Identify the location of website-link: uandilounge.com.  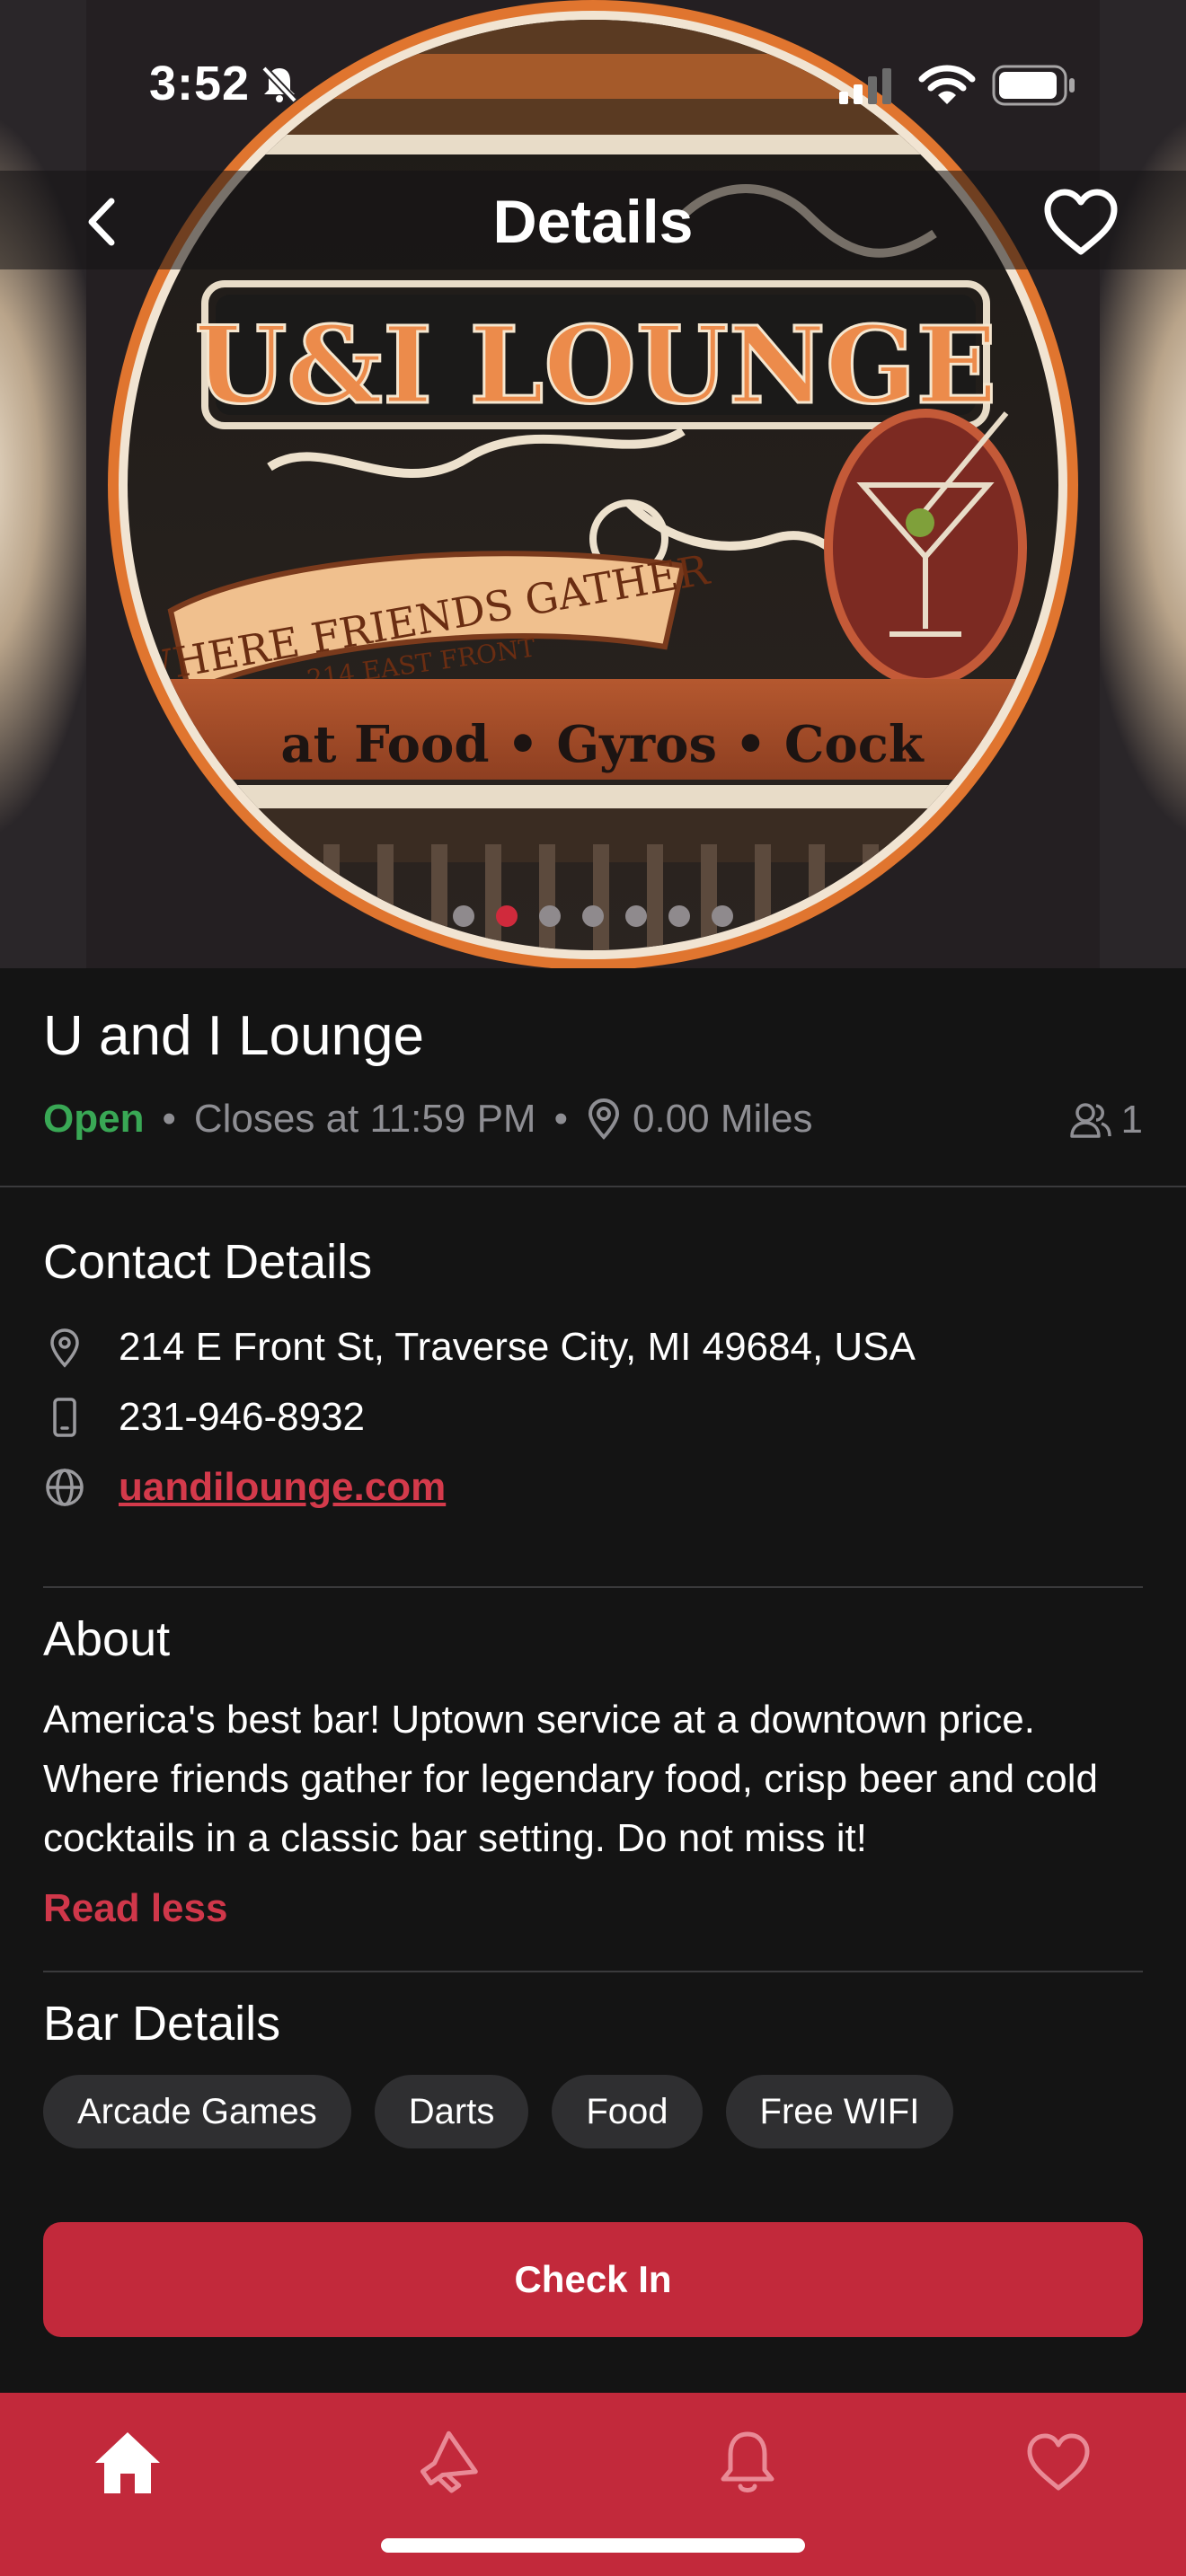
(282, 1487).